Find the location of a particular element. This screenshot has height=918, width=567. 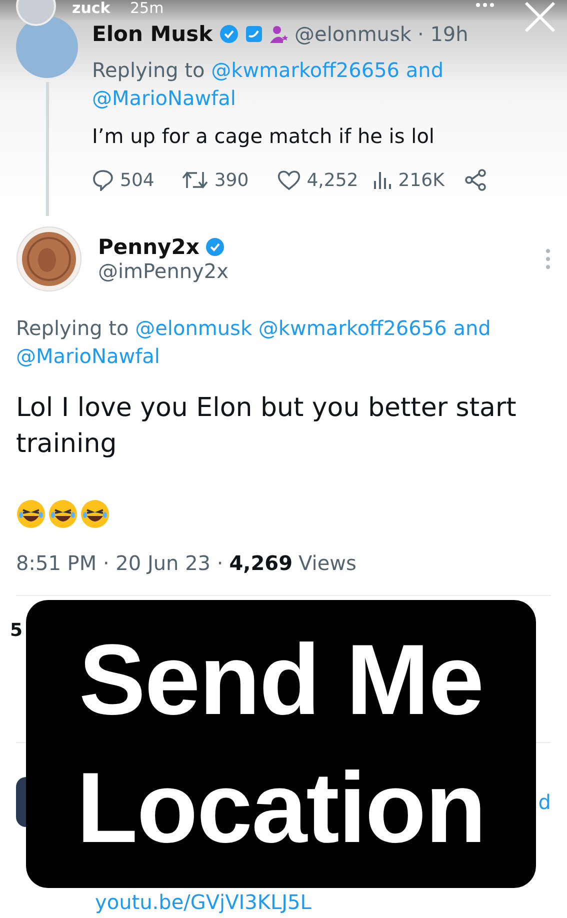

reply-count: 504 is located at coordinates (137, 180).